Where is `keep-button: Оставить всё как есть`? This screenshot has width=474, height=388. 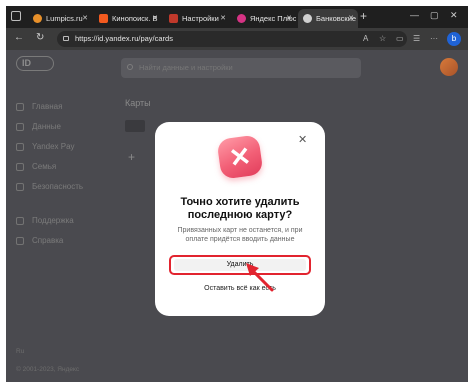
keep-button: Оставить всё как есть is located at coordinates (240, 288).